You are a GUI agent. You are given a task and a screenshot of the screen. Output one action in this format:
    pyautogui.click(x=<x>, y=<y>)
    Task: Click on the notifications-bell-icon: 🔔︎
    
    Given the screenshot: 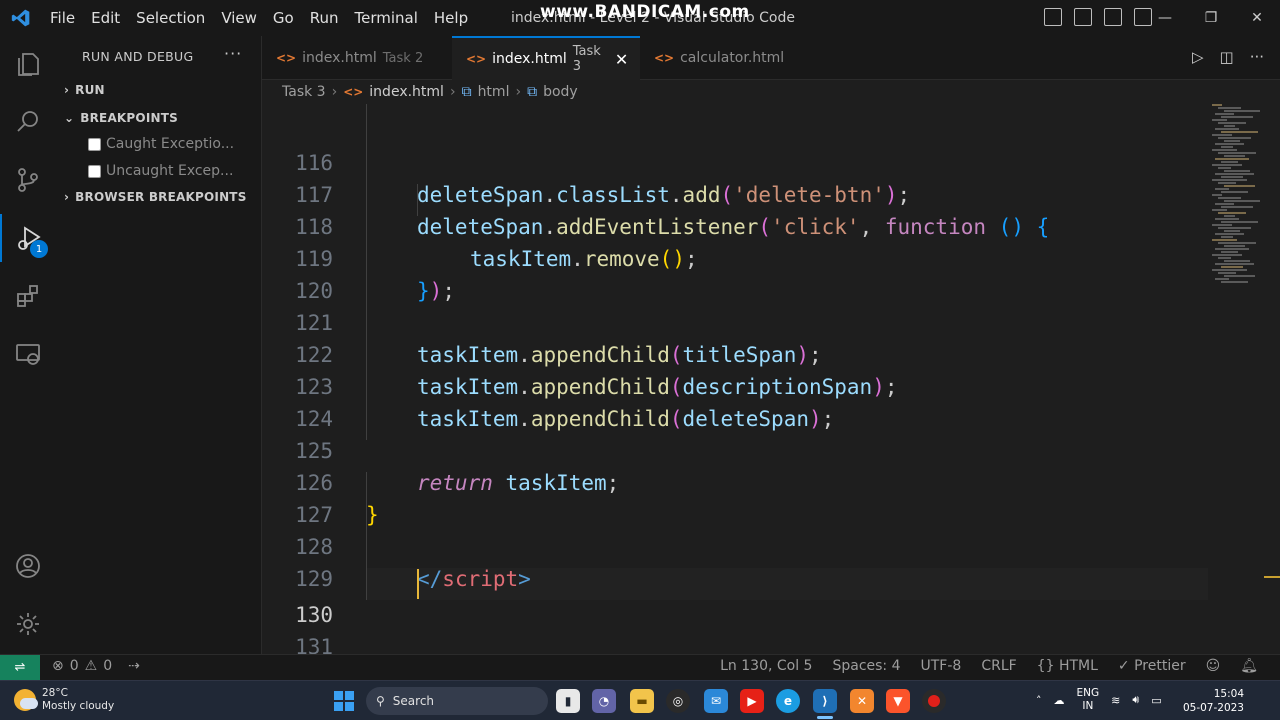 What is the action you would take?
    pyautogui.click(x=1249, y=666)
    